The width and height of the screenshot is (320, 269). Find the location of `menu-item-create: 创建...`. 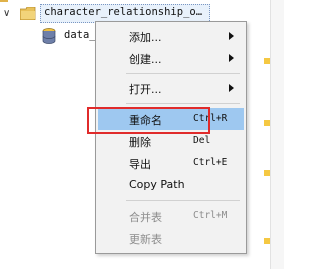

menu-item-create: 创建... is located at coordinates (171, 58).